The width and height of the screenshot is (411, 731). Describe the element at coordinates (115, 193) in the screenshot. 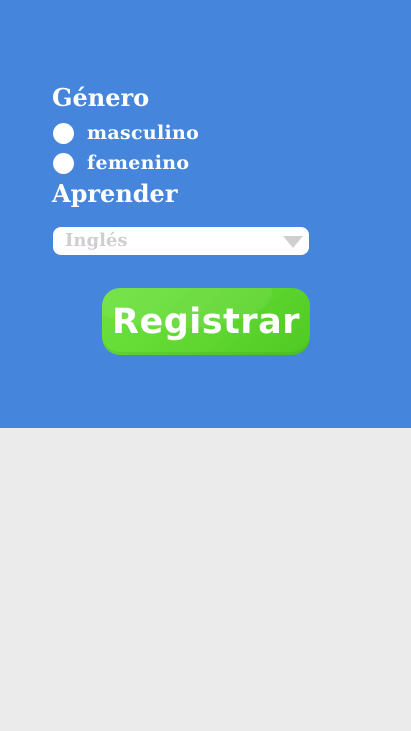

I see `learn-label: Aprender` at that location.